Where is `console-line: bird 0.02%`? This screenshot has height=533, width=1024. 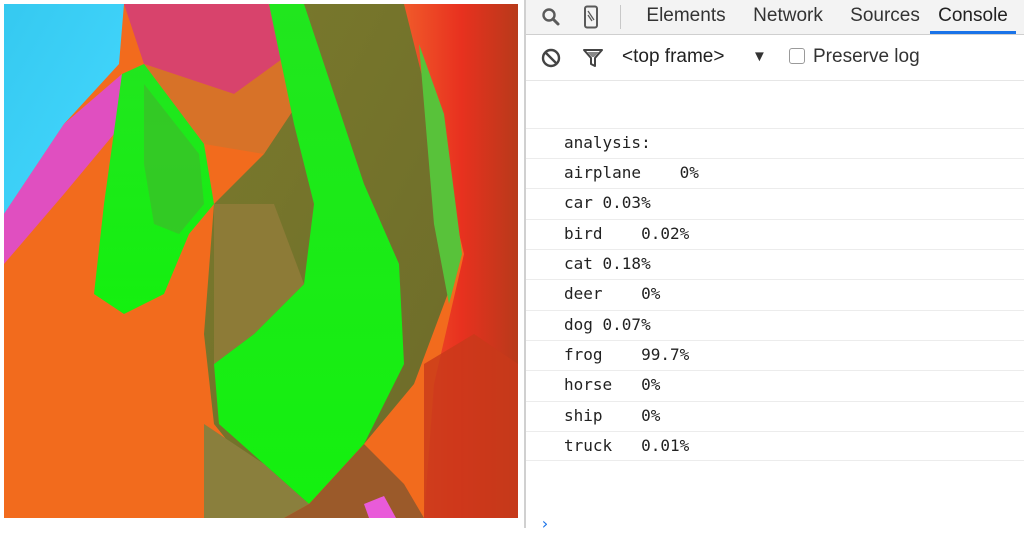
console-line: bird 0.02% is located at coordinates (775, 234).